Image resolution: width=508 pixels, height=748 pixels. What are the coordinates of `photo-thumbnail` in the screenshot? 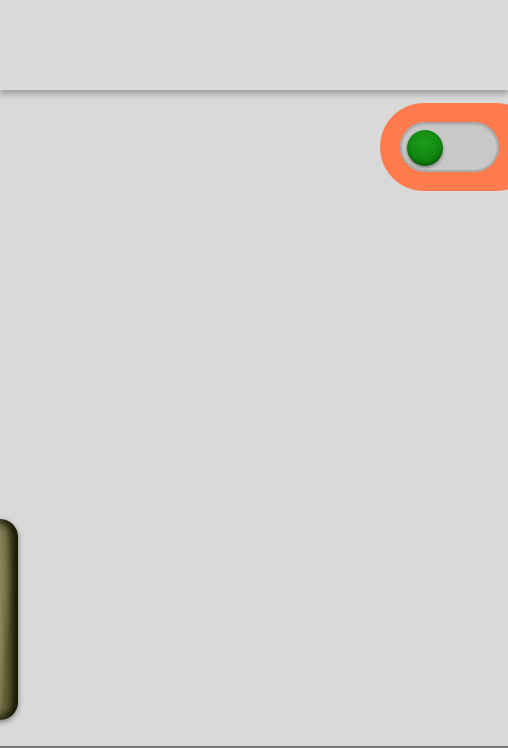 It's located at (9, 619).